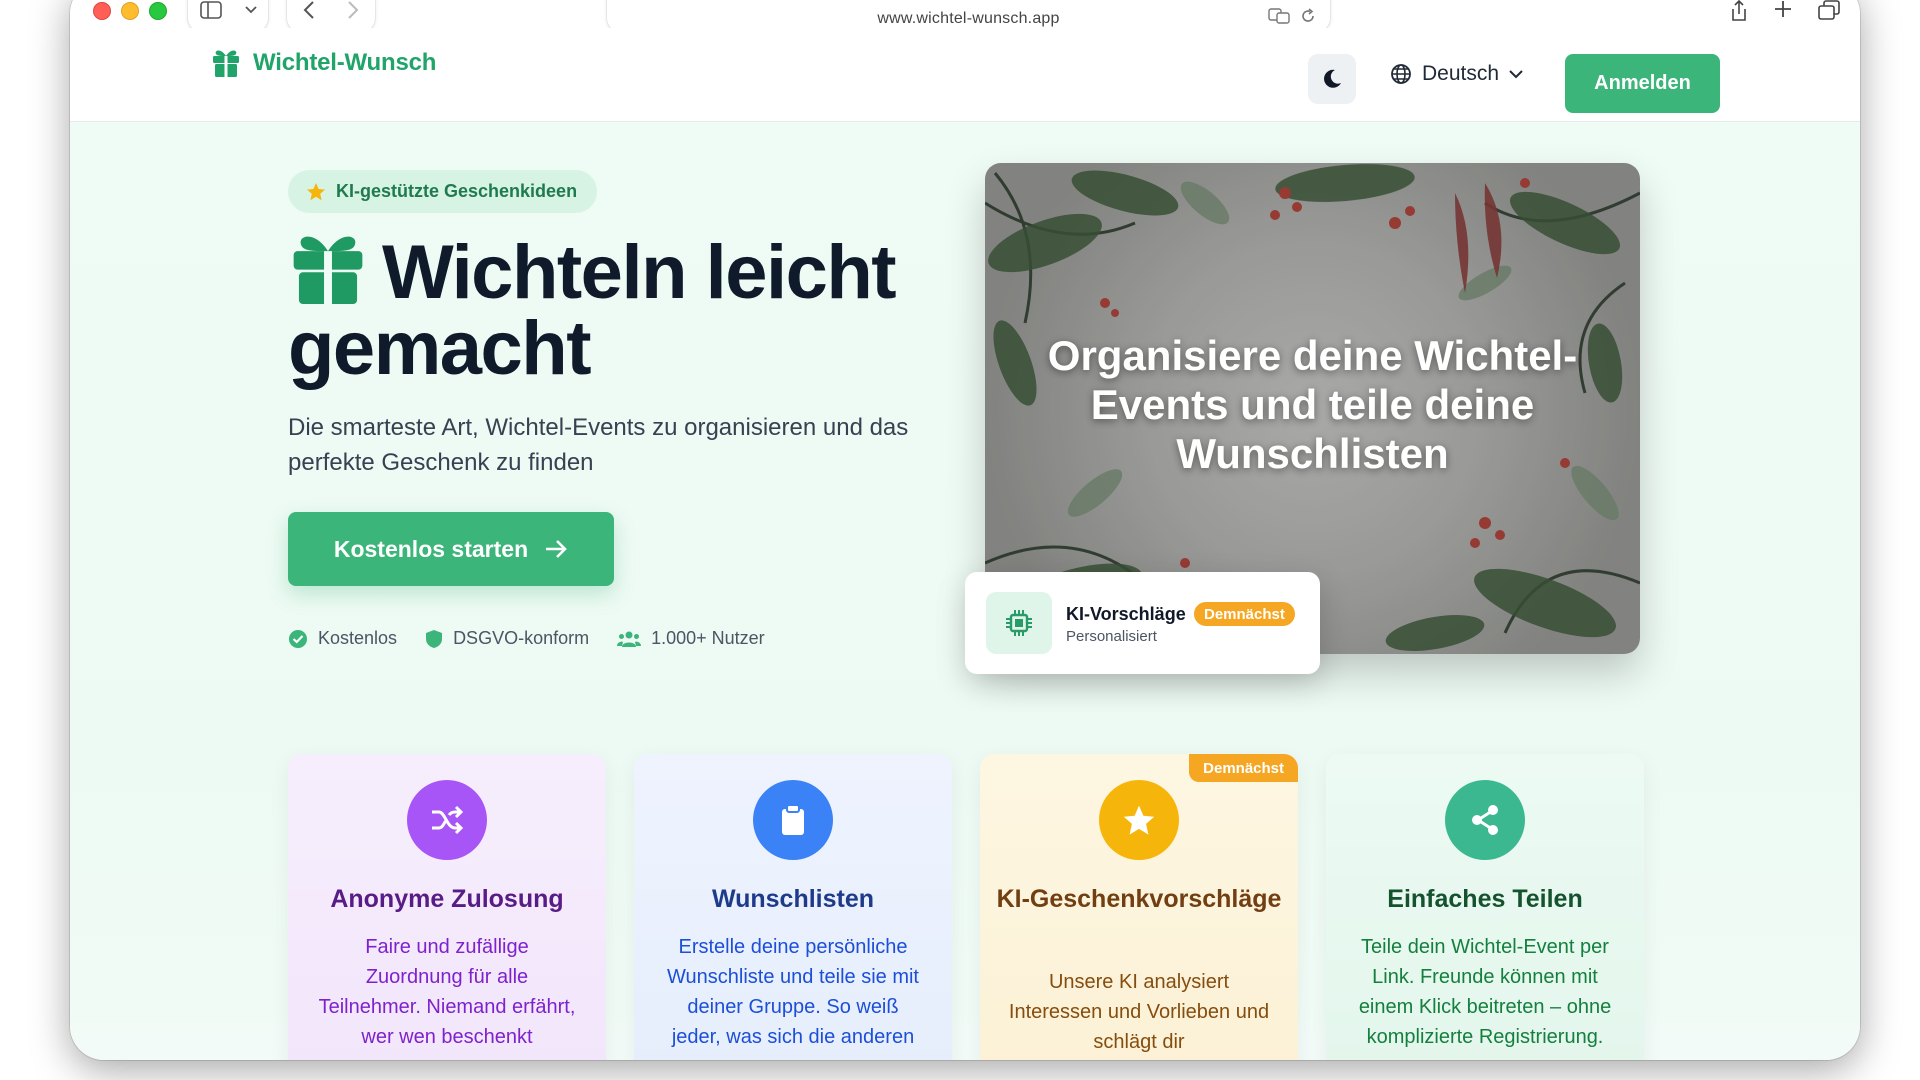 The image size is (1920, 1080). I want to click on minimize-window-button, so click(130, 11).